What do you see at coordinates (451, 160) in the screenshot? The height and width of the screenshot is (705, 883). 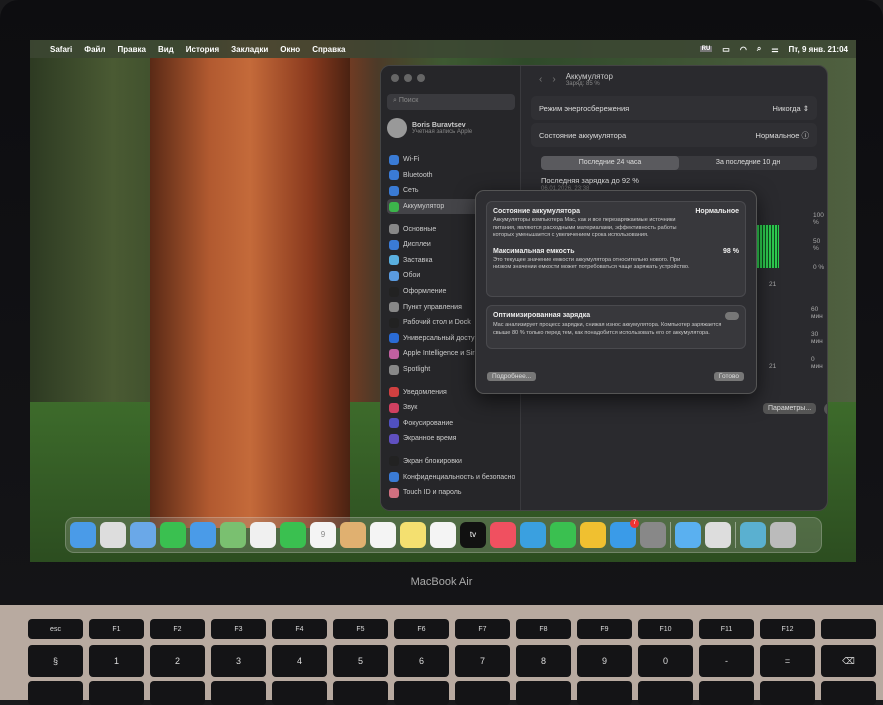 I see `sidebar-item: Wi-Fi` at bounding box center [451, 160].